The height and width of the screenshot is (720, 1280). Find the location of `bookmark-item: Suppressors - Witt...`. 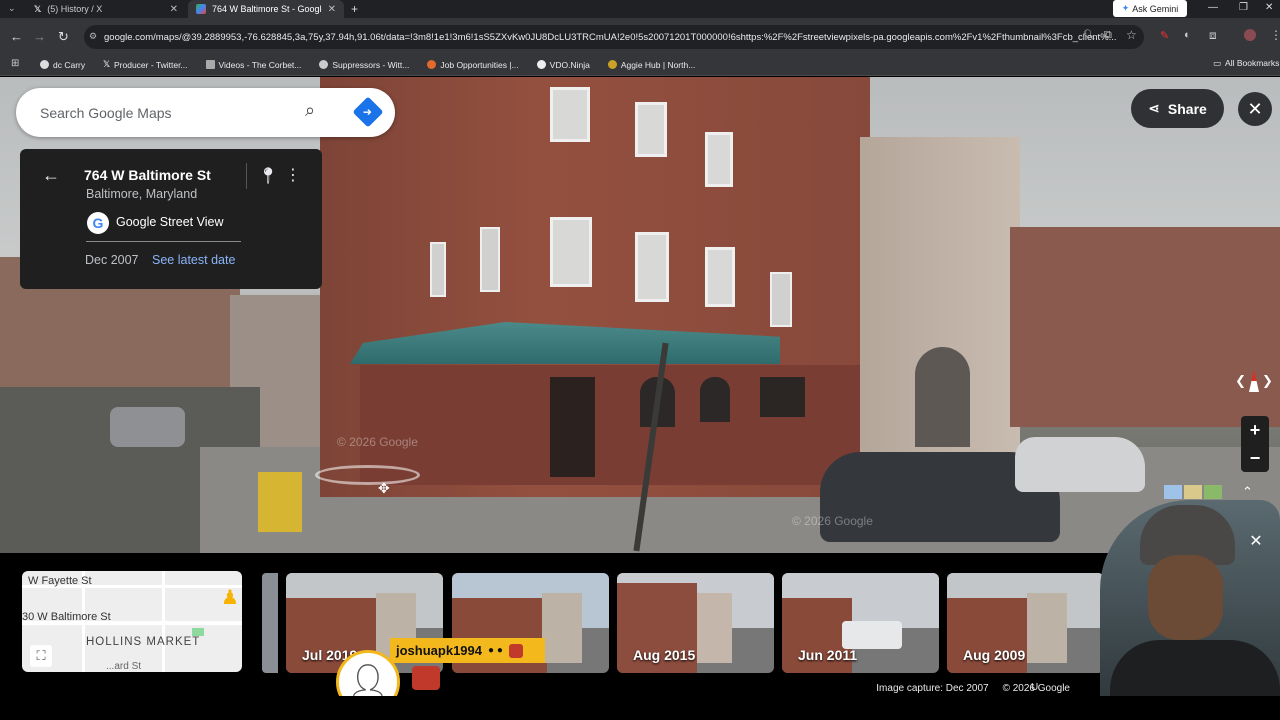

bookmark-item: Suppressors - Witt... is located at coordinates (364, 65).